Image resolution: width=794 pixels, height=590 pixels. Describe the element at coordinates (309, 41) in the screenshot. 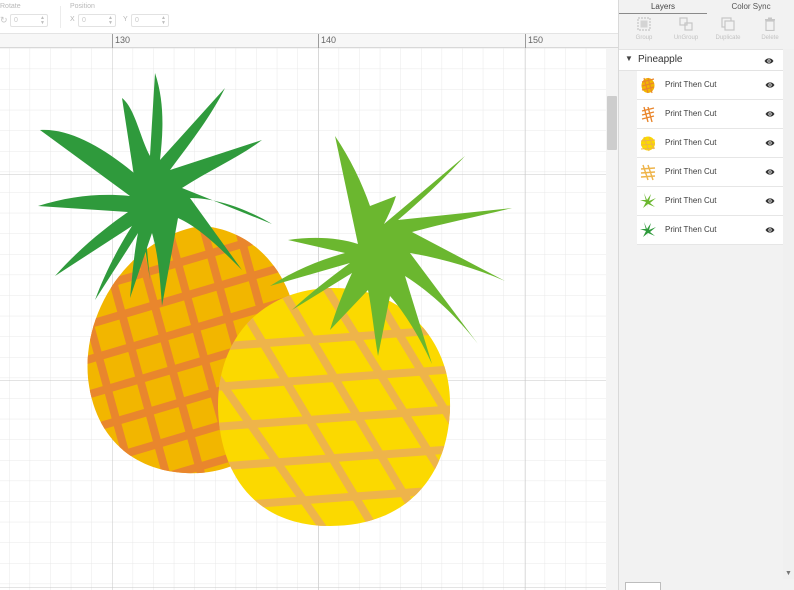

I see `horizontal-ruler: 130 140 150` at that location.